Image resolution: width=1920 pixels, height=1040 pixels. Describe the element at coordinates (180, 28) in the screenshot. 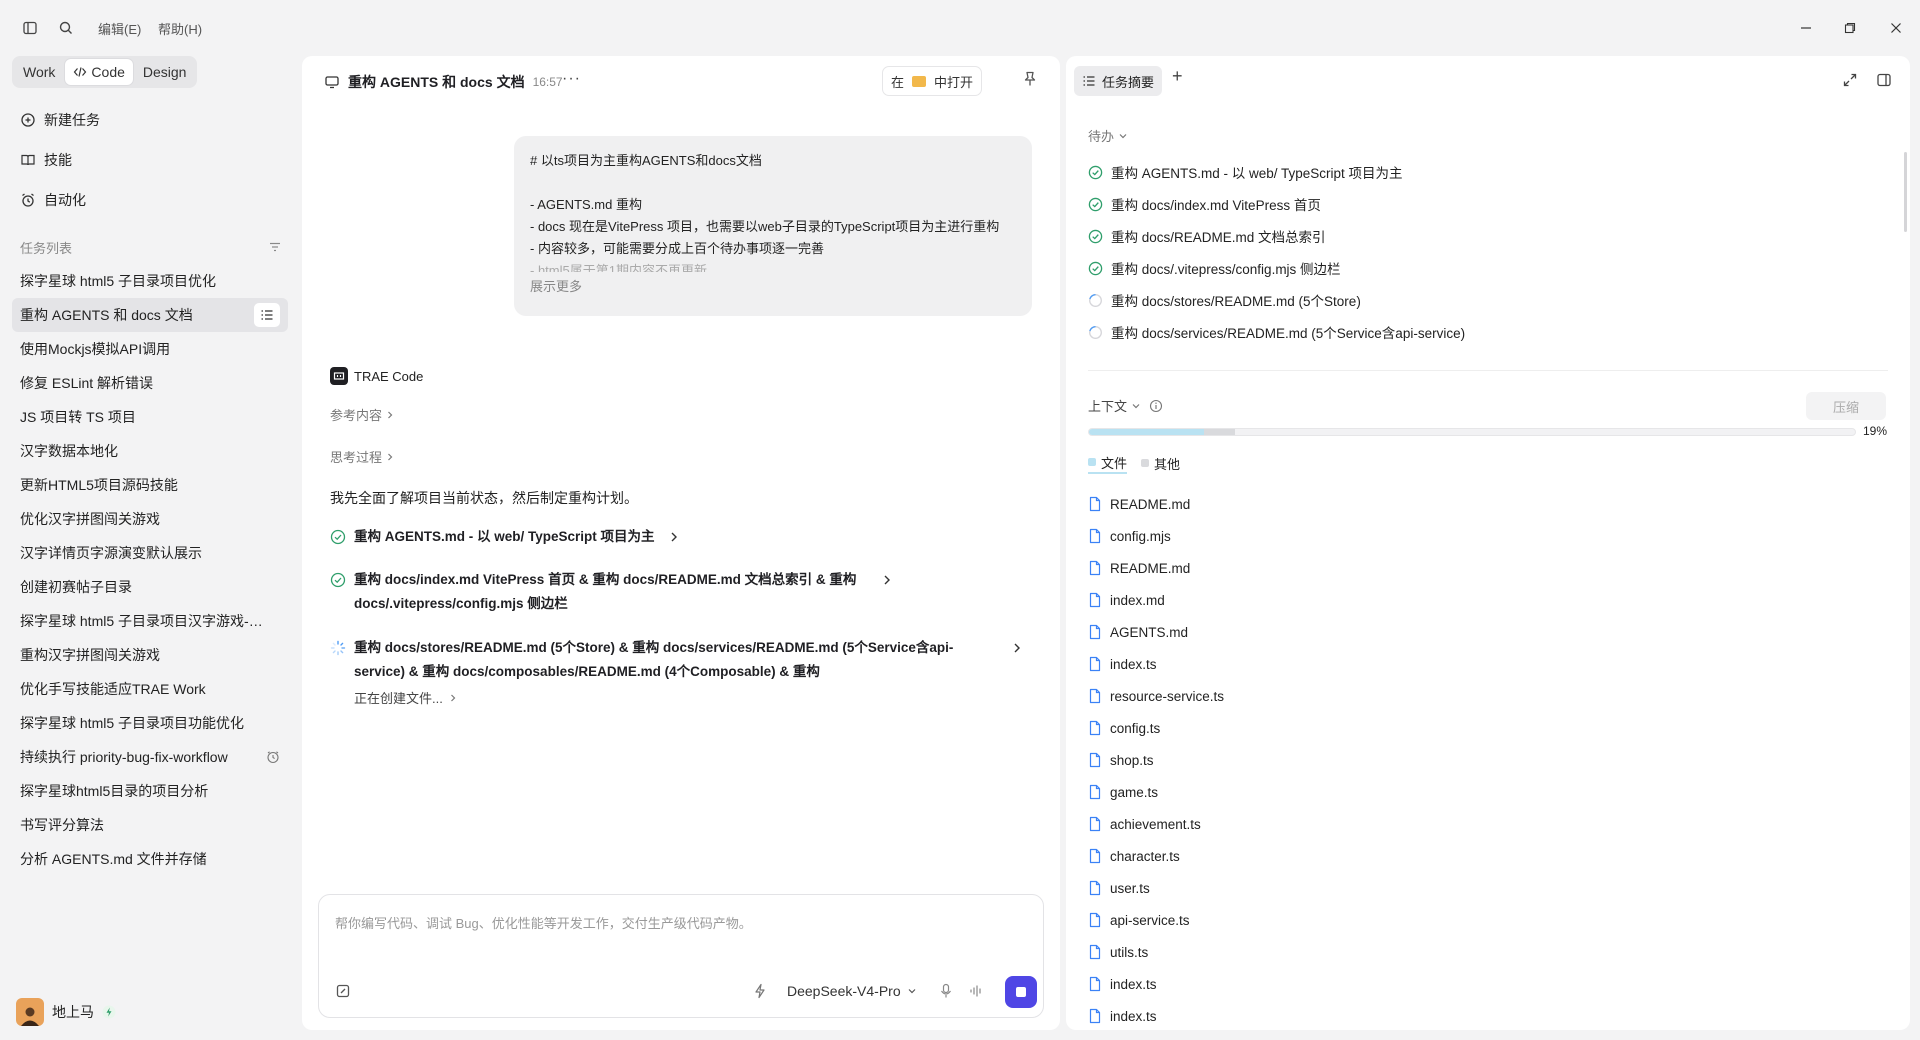

I see `menu-help: 帮助(H)` at that location.